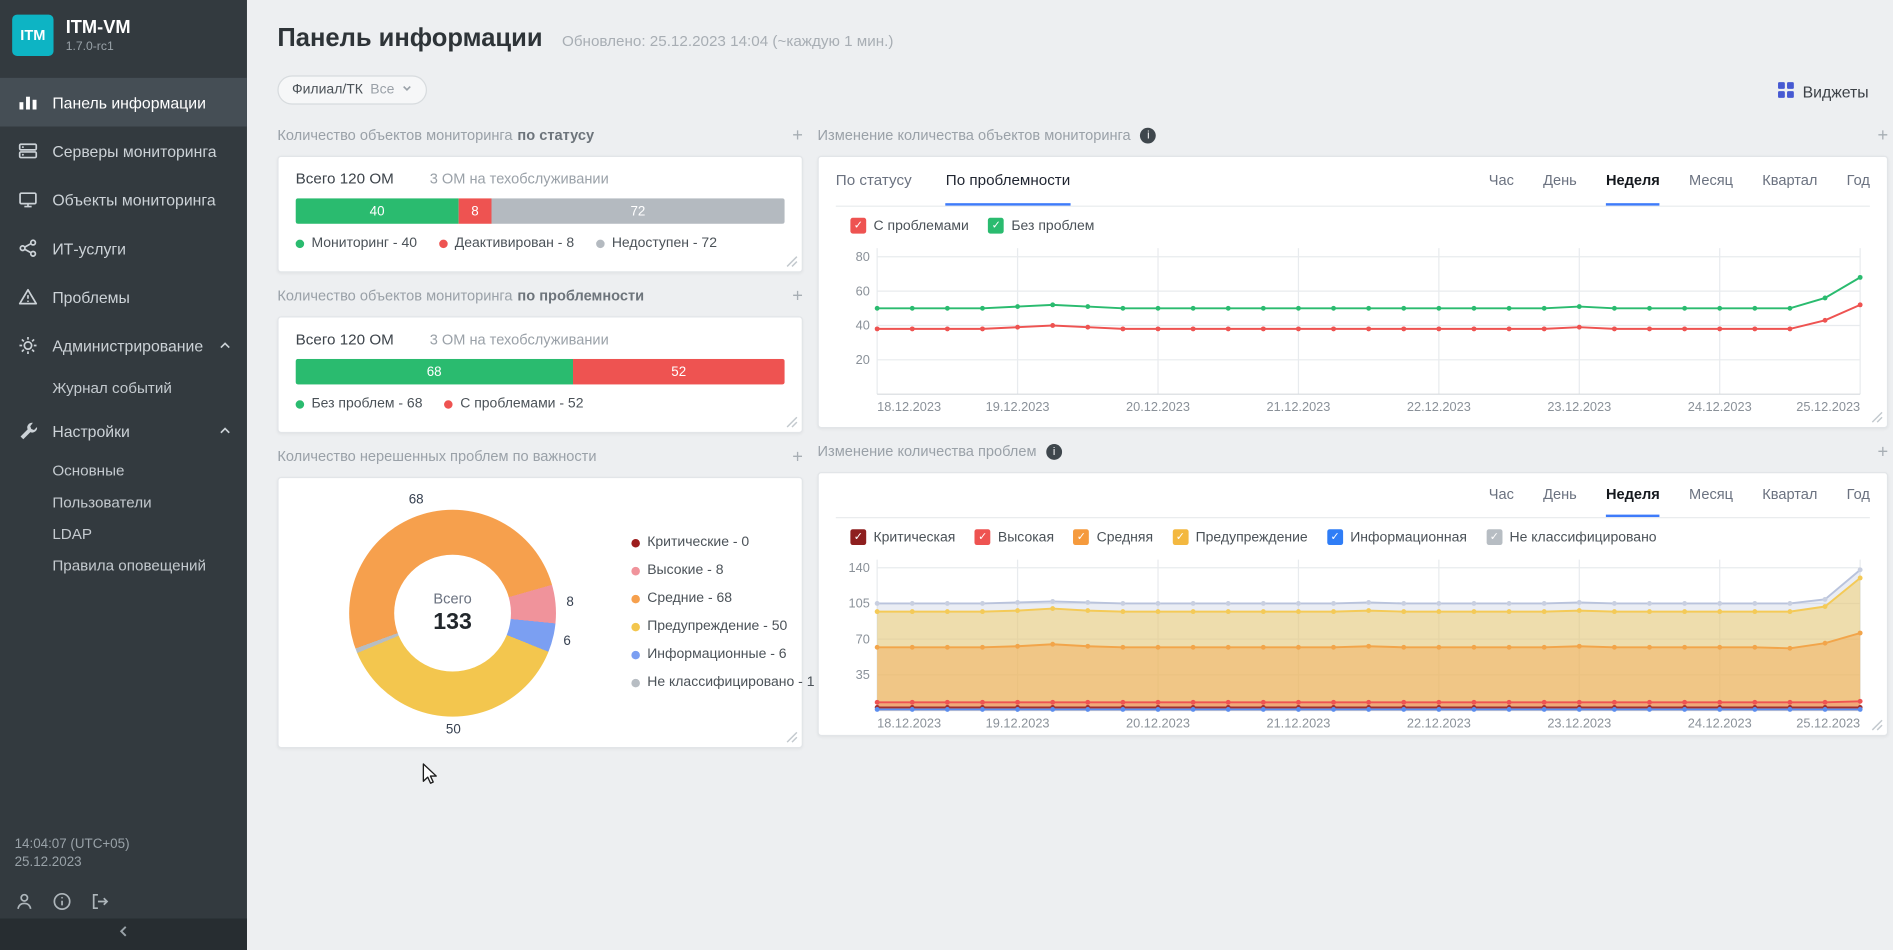 The width and height of the screenshot is (1893, 950). What do you see at coordinates (352, 90) in the screenshot?
I see `branch-filter-chip: Филиал/ТК Все` at bounding box center [352, 90].